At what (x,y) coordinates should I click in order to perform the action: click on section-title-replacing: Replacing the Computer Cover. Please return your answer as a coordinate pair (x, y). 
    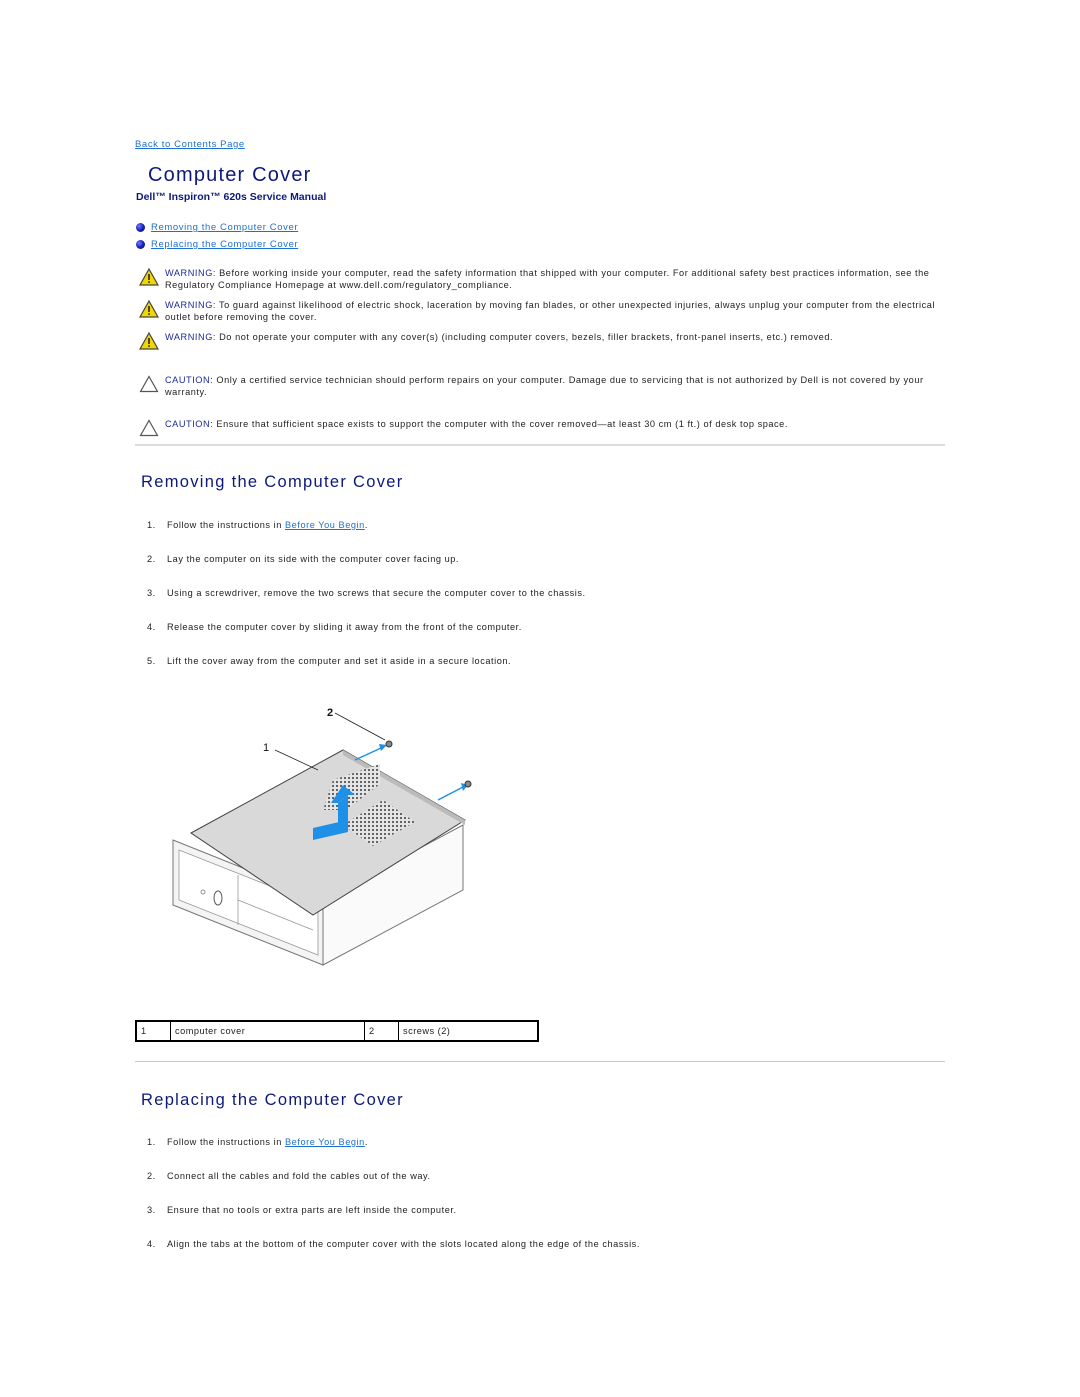
    Looking at the image, I should click on (272, 1100).